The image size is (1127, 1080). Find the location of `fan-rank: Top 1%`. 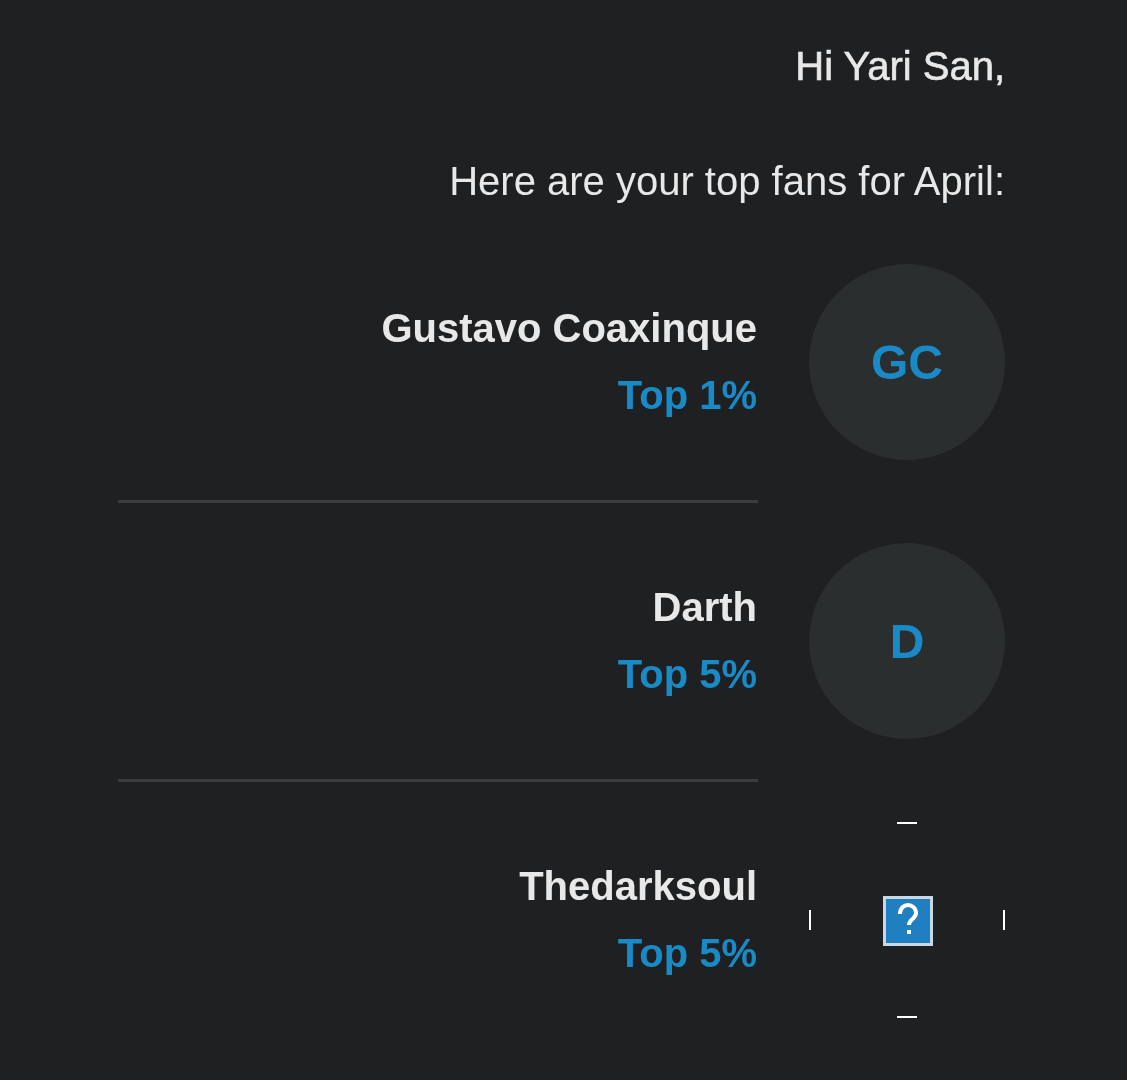

fan-rank: Top 1% is located at coordinates (687, 395).